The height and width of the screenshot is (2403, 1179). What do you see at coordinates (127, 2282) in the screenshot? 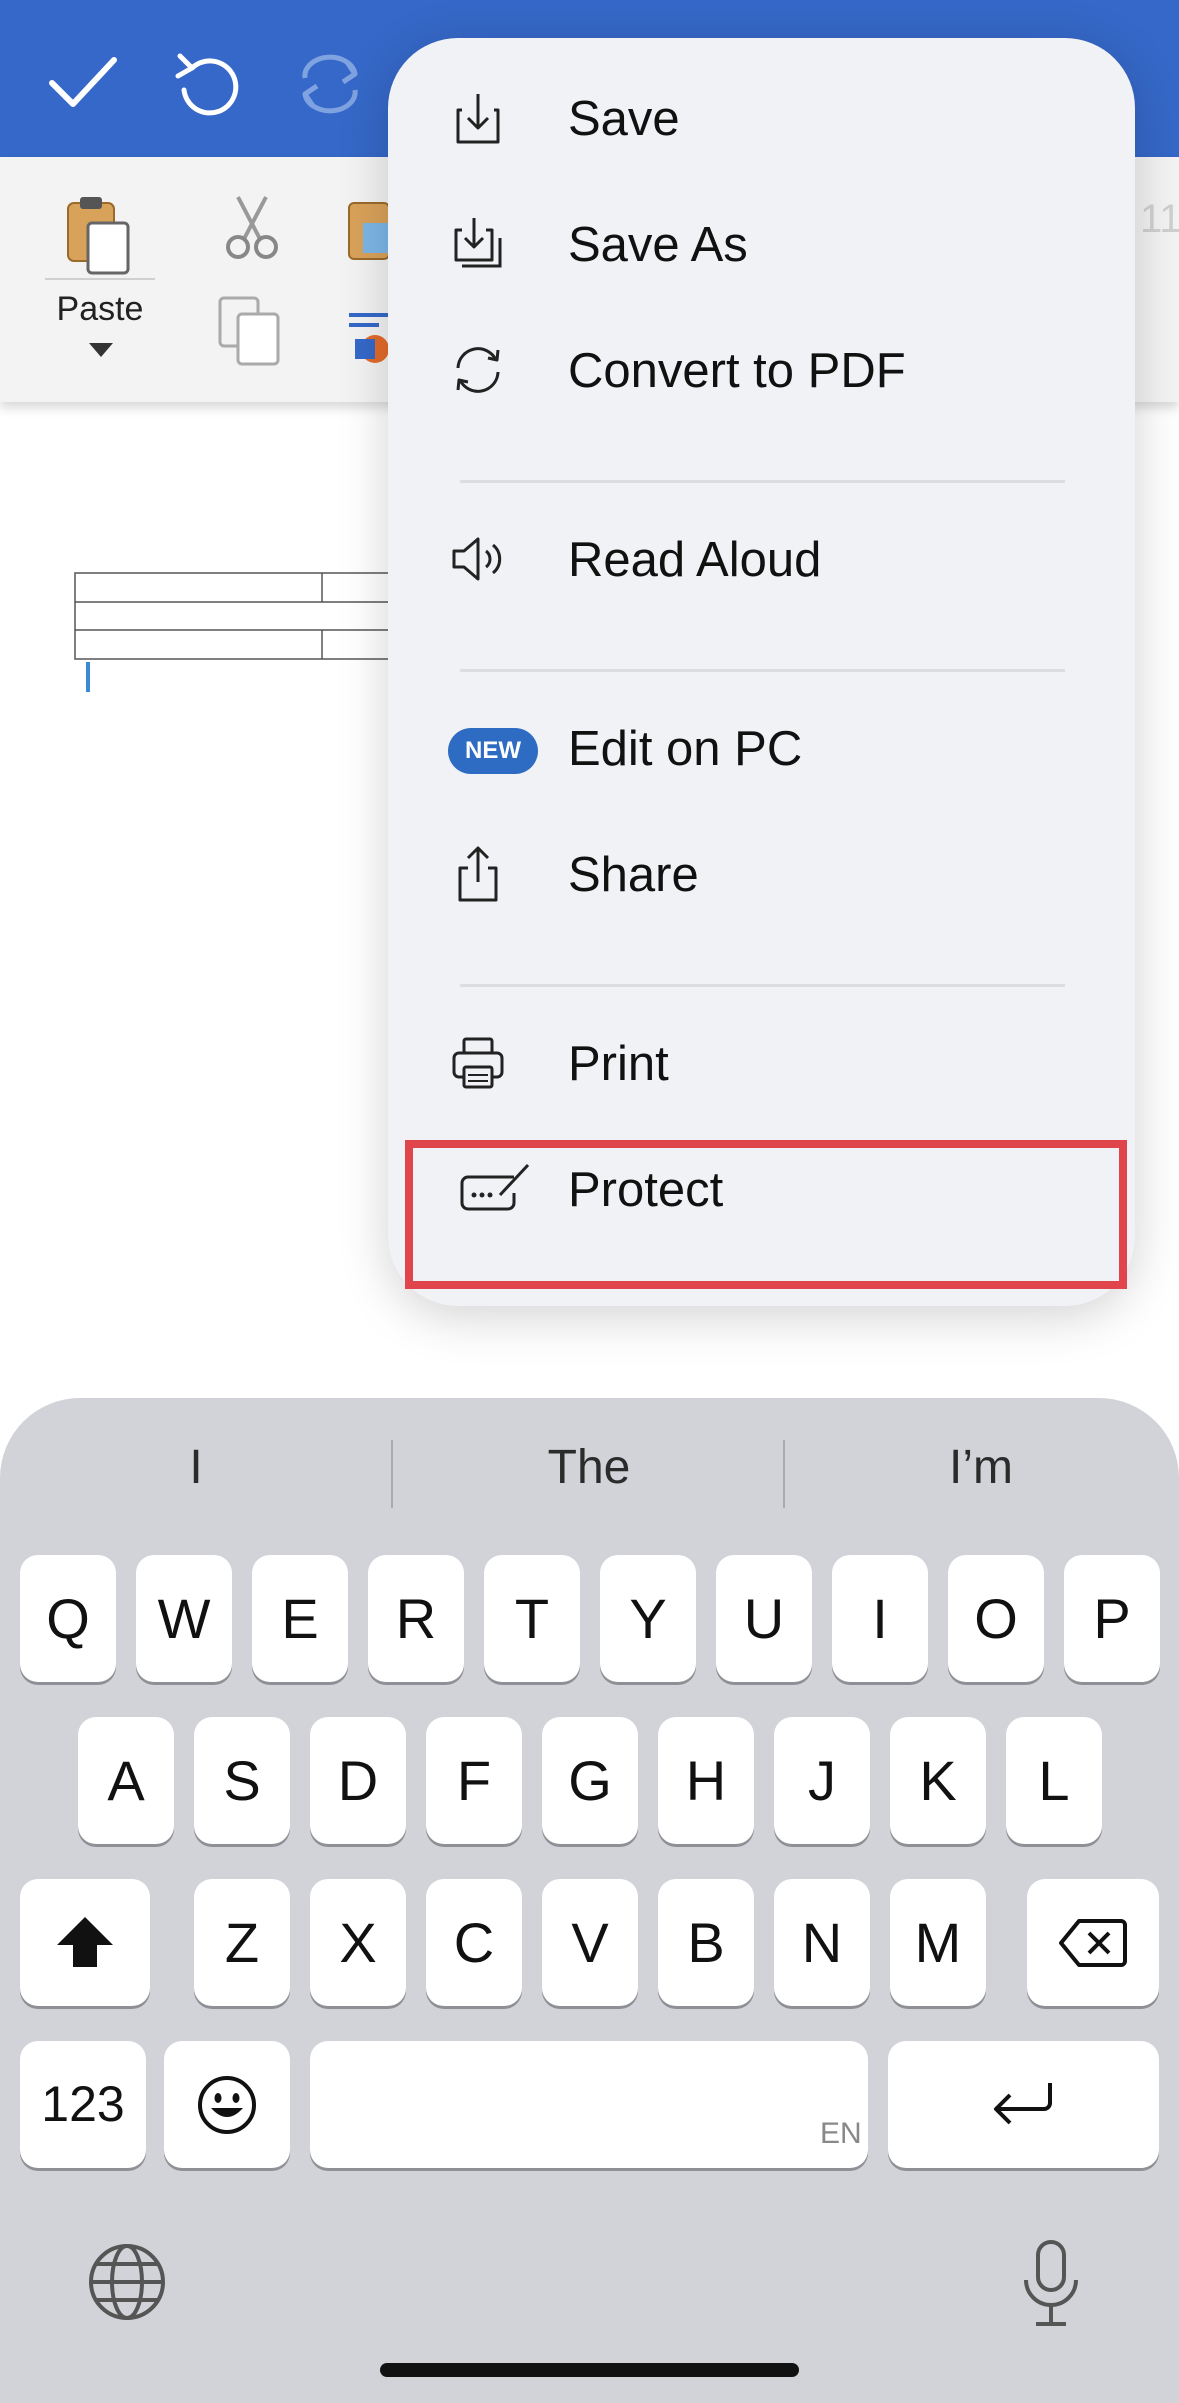
I see `globe-icon` at bounding box center [127, 2282].